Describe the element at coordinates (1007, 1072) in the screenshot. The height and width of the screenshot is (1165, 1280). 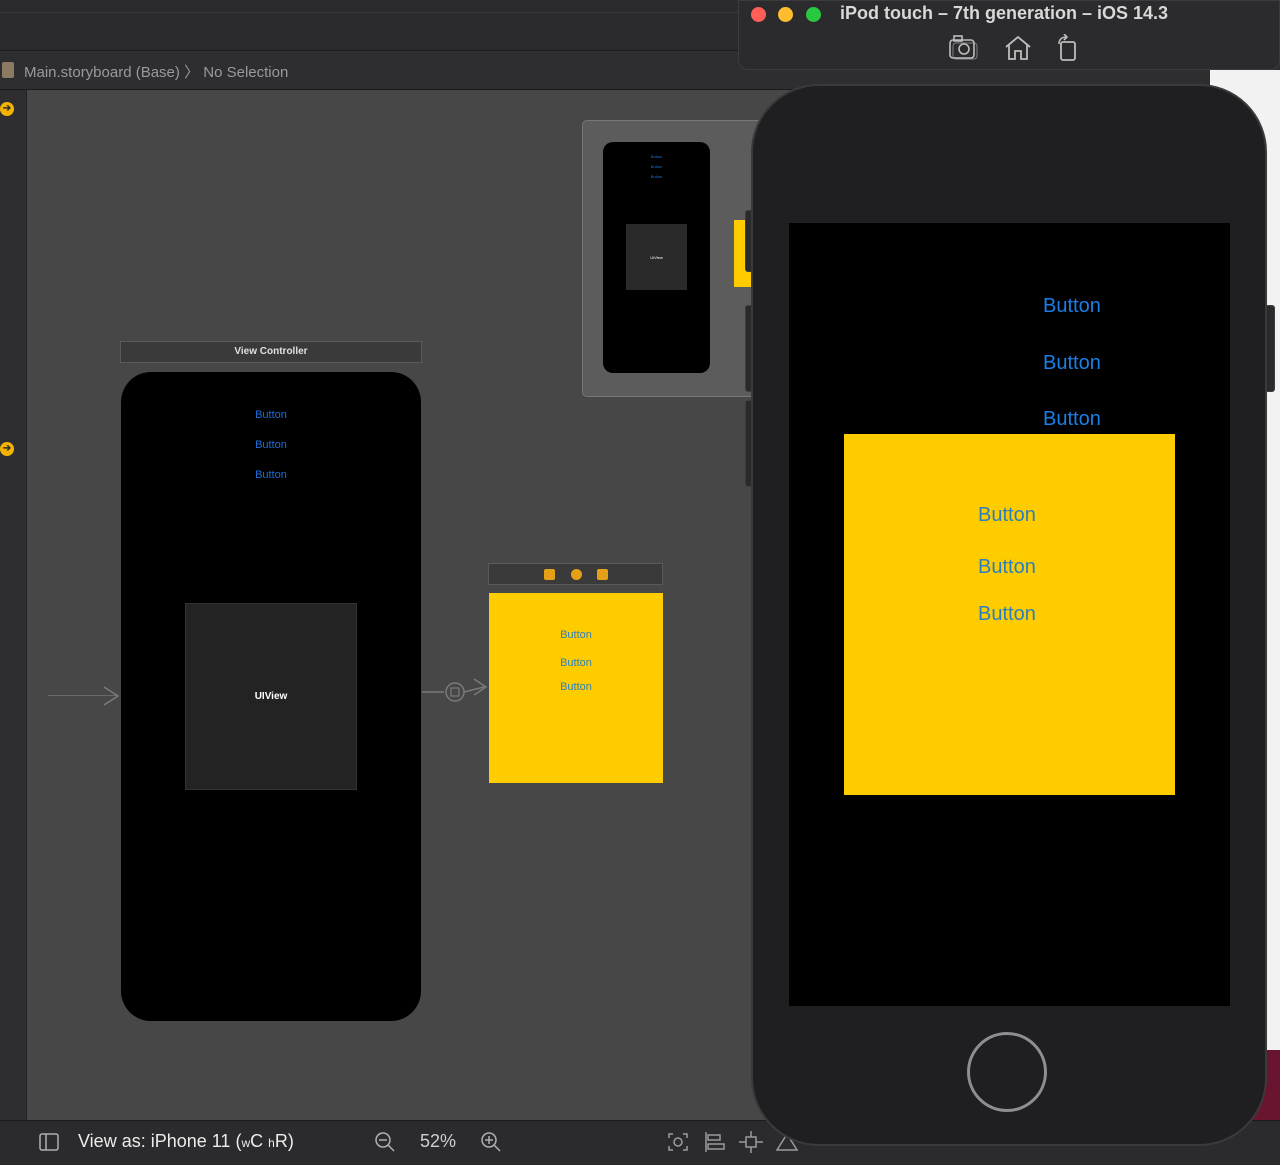
I see `home-button` at that location.